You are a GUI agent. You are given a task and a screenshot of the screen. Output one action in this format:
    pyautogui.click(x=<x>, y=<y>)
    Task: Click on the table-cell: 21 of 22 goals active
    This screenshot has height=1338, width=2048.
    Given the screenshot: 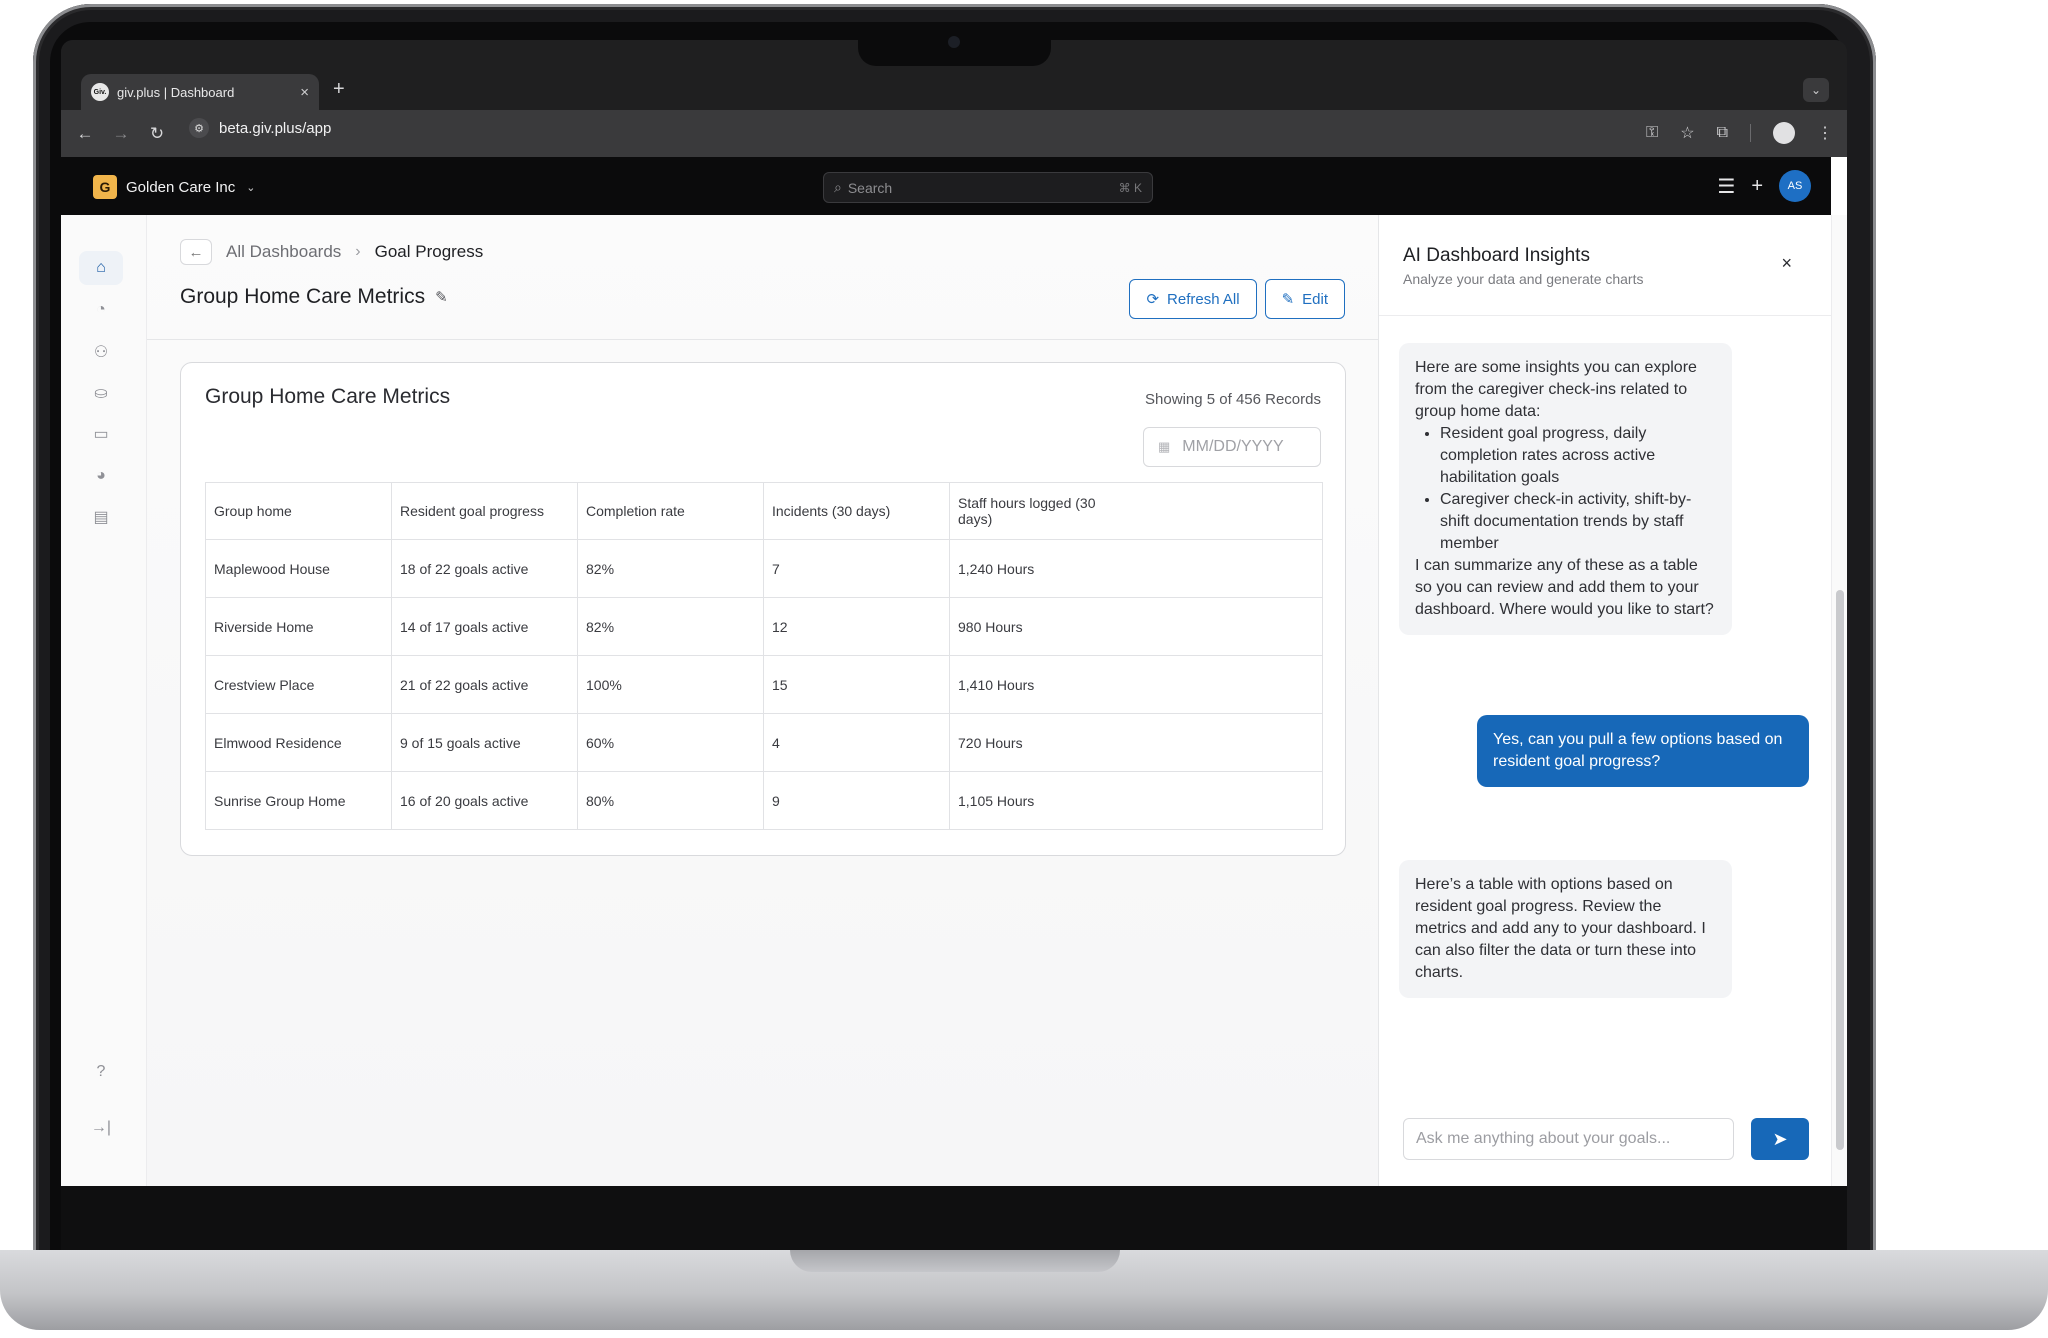 What is the action you would take?
    pyautogui.click(x=484, y=684)
    